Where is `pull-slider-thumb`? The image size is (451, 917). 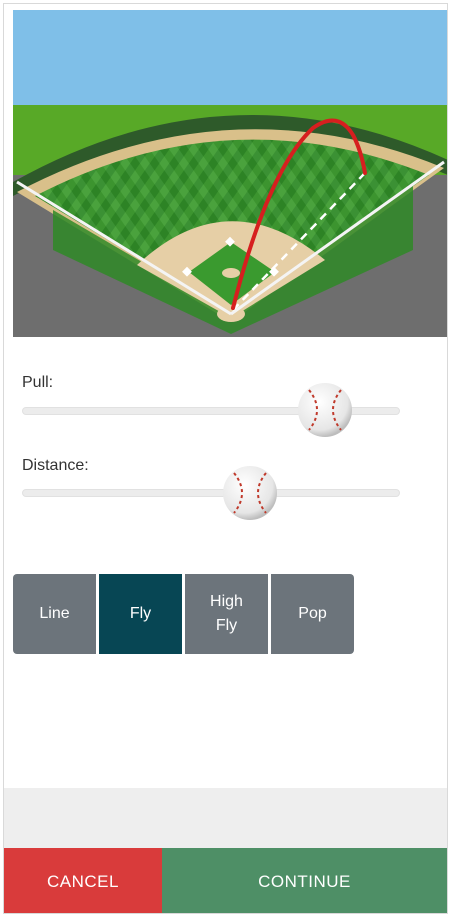 pull-slider-thumb is located at coordinates (325, 410).